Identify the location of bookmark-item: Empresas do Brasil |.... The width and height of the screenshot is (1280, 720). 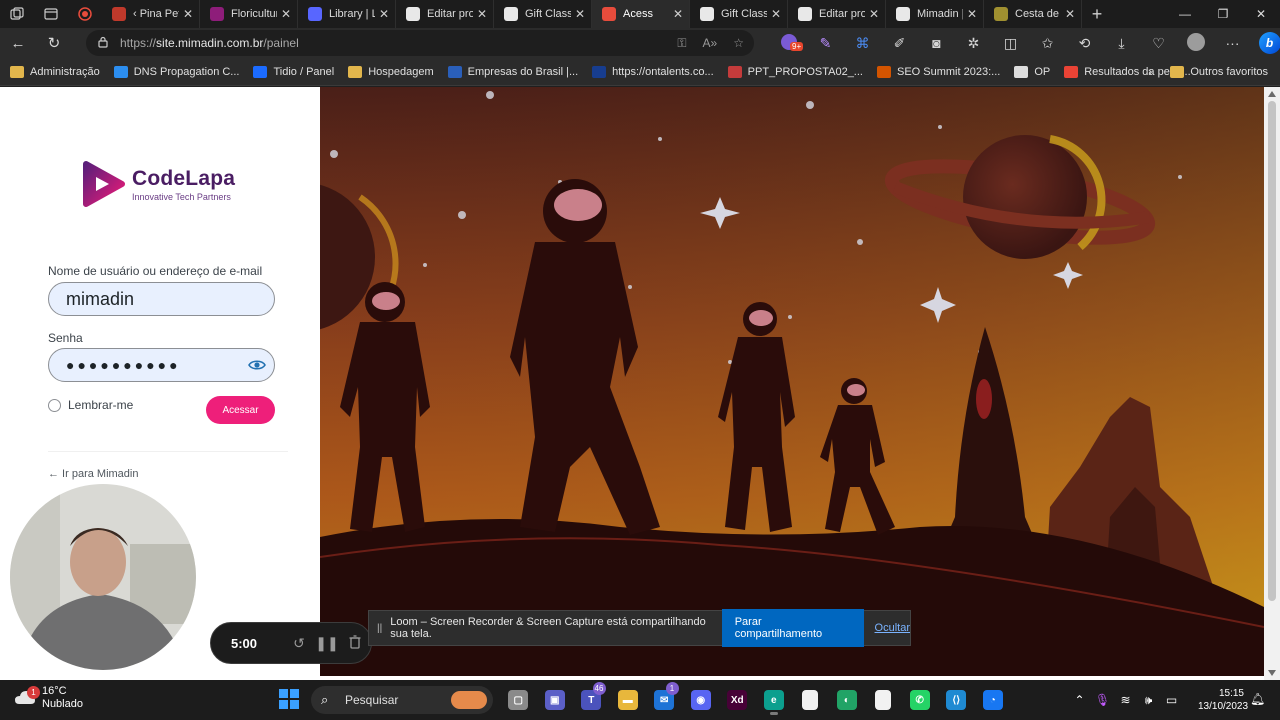
(512, 71).